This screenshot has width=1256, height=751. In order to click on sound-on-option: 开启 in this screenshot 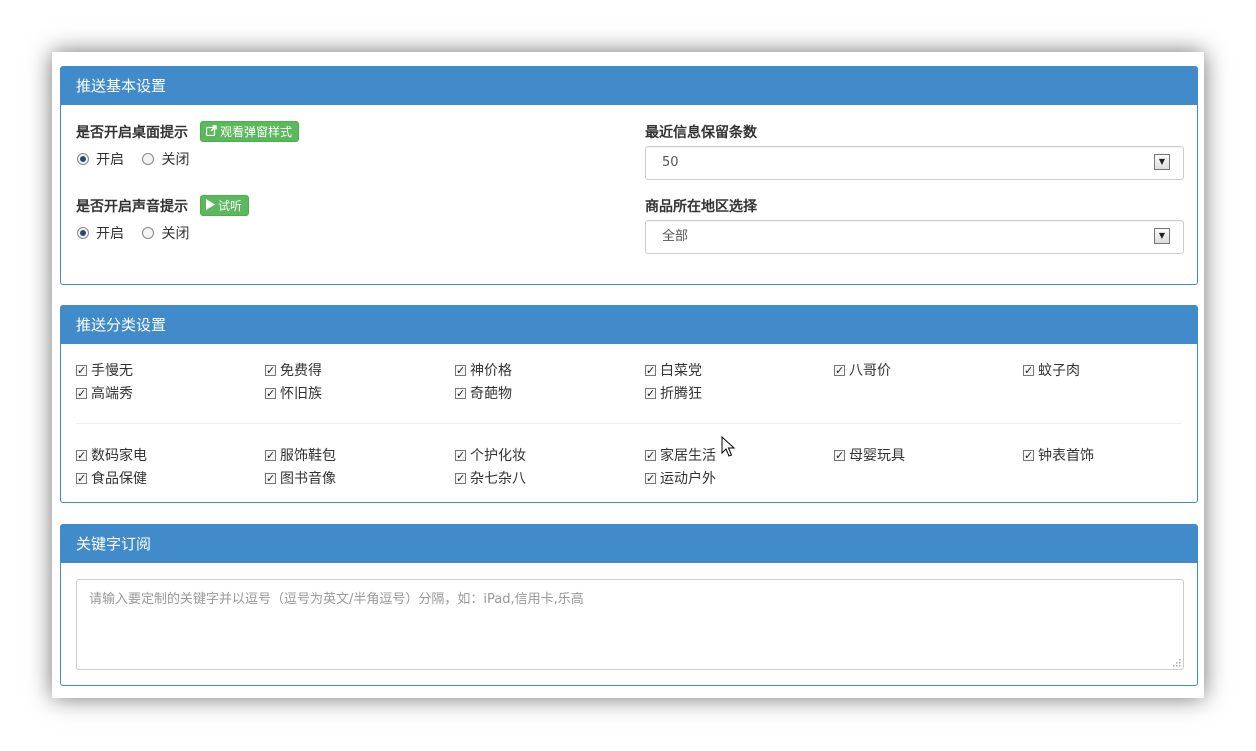, I will do `click(100, 234)`.